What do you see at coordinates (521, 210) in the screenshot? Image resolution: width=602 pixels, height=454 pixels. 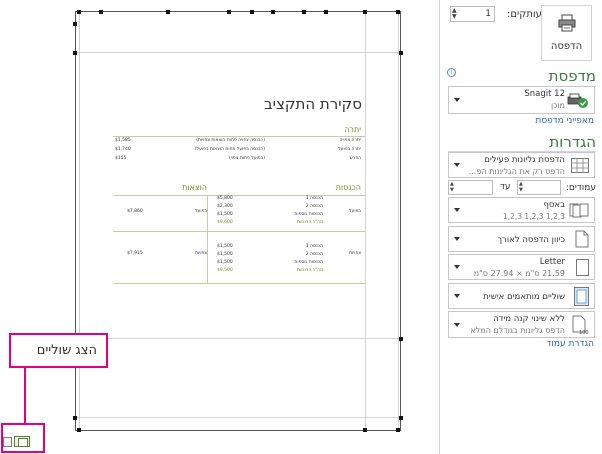 I see `collate-select: באסף 1,2,3 1,2,3 1,2,3` at bounding box center [521, 210].